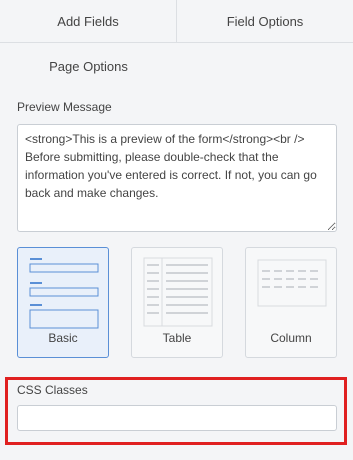 This screenshot has height=460, width=353. What do you see at coordinates (177, 418) in the screenshot?
I see `css-classes-input` at bounding box center [177, 418].